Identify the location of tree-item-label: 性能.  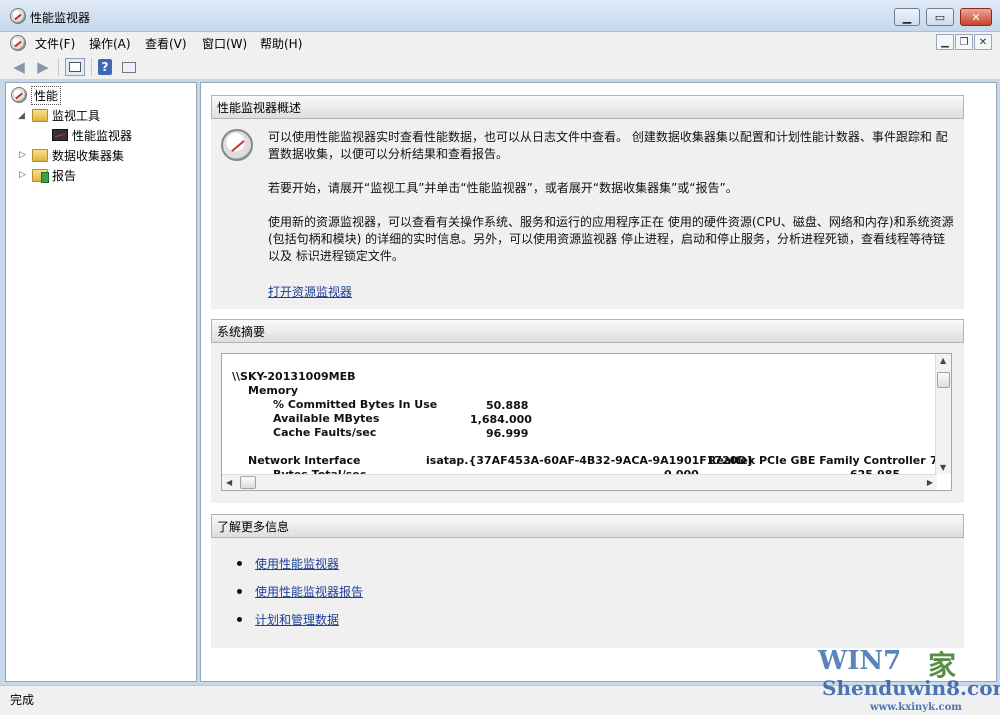
(46, 95).